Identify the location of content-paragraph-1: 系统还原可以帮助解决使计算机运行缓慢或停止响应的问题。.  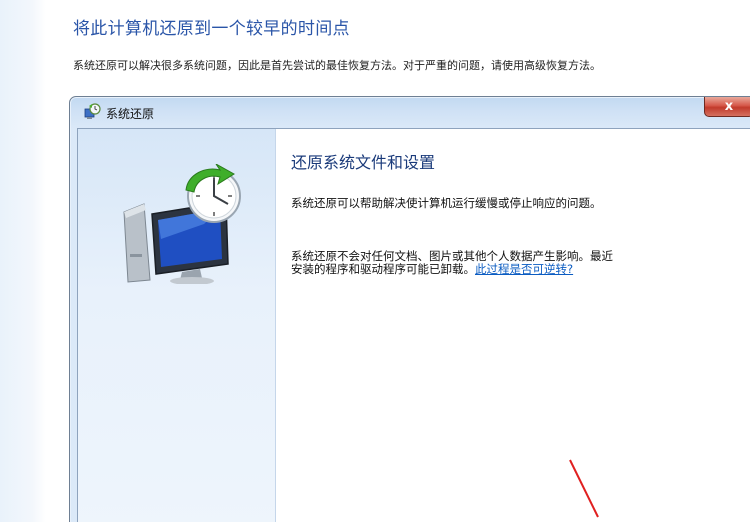
(446, 203).